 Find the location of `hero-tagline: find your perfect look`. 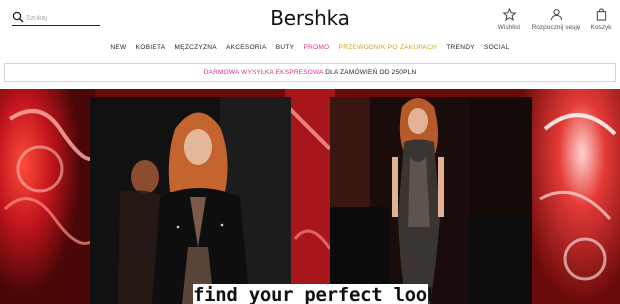

hero-tagline: find your perfect look is located at coordinates (315, 294).